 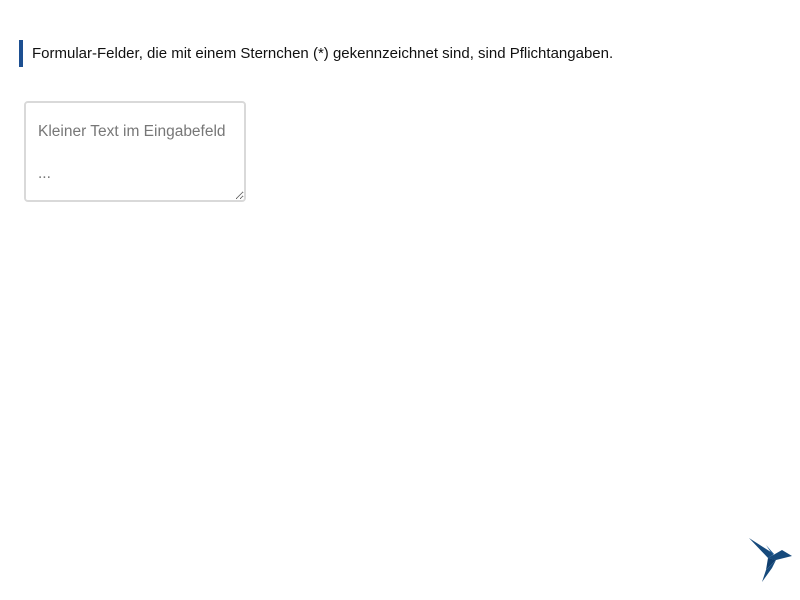 I want to click on small-text-input, so click(x=135, y=151).